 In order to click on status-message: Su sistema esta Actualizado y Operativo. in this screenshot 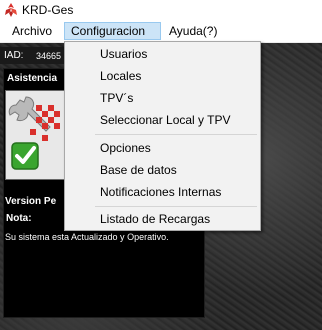, I will do `click(87, 237)`.